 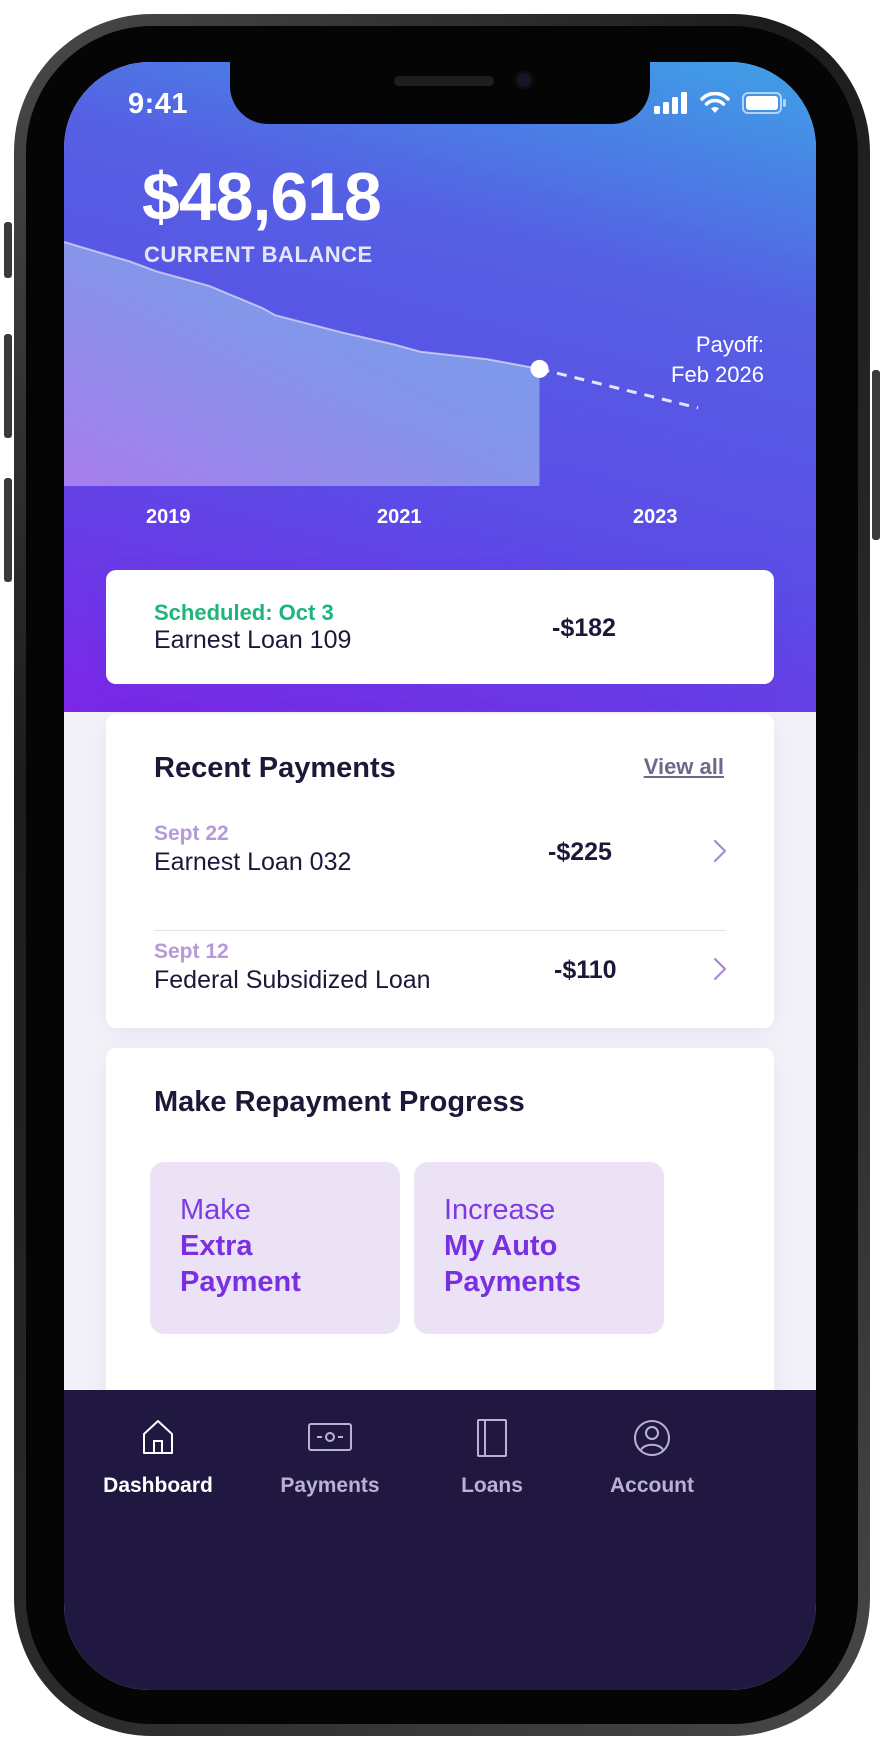 I want to click on signal-icon, so click(x=670, y=103).